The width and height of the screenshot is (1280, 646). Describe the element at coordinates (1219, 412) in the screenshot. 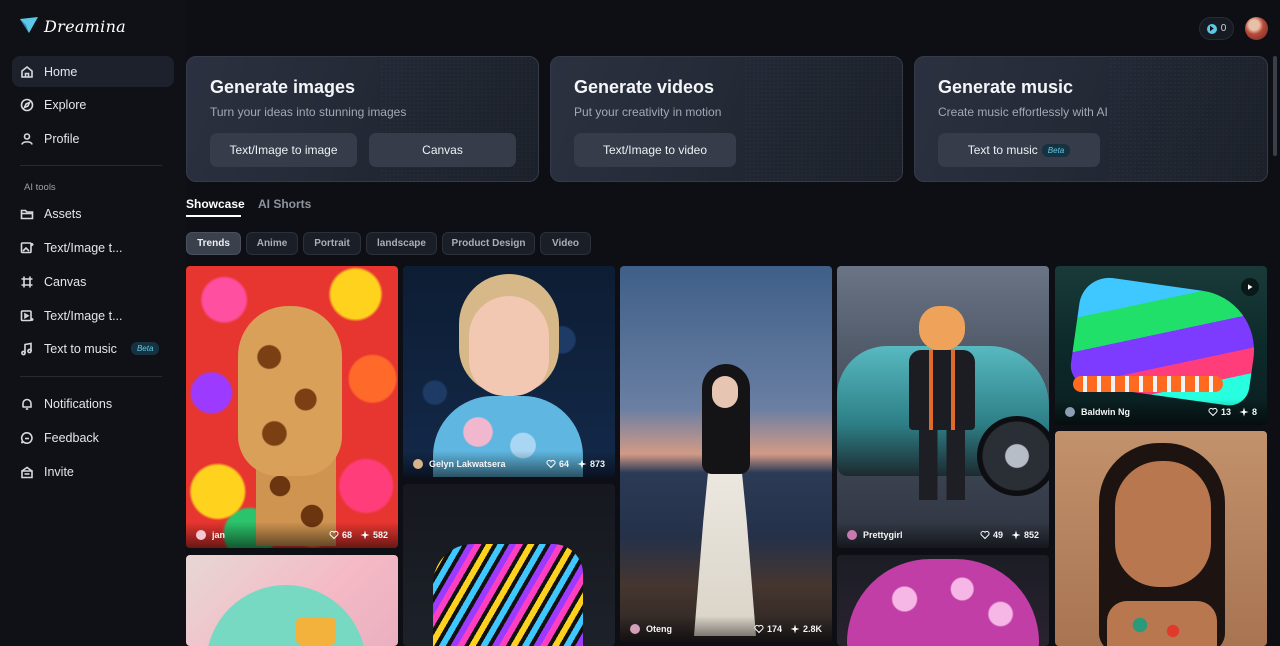

I see `likes-stat: 13` at that location.